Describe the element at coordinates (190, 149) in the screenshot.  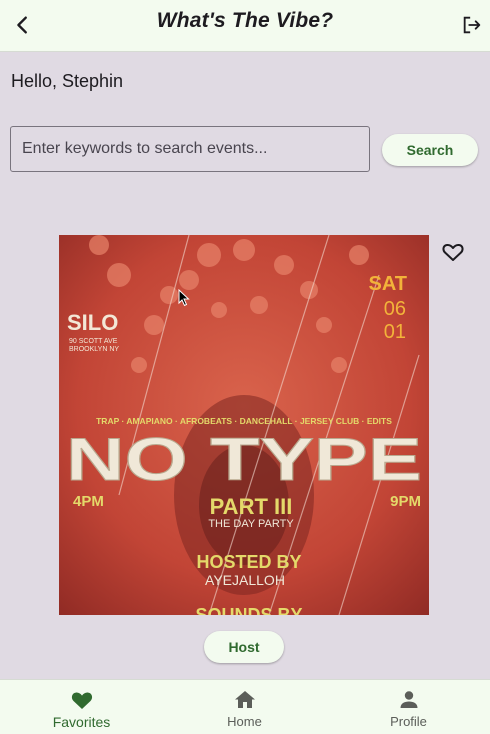
I see `search-input` at that location.